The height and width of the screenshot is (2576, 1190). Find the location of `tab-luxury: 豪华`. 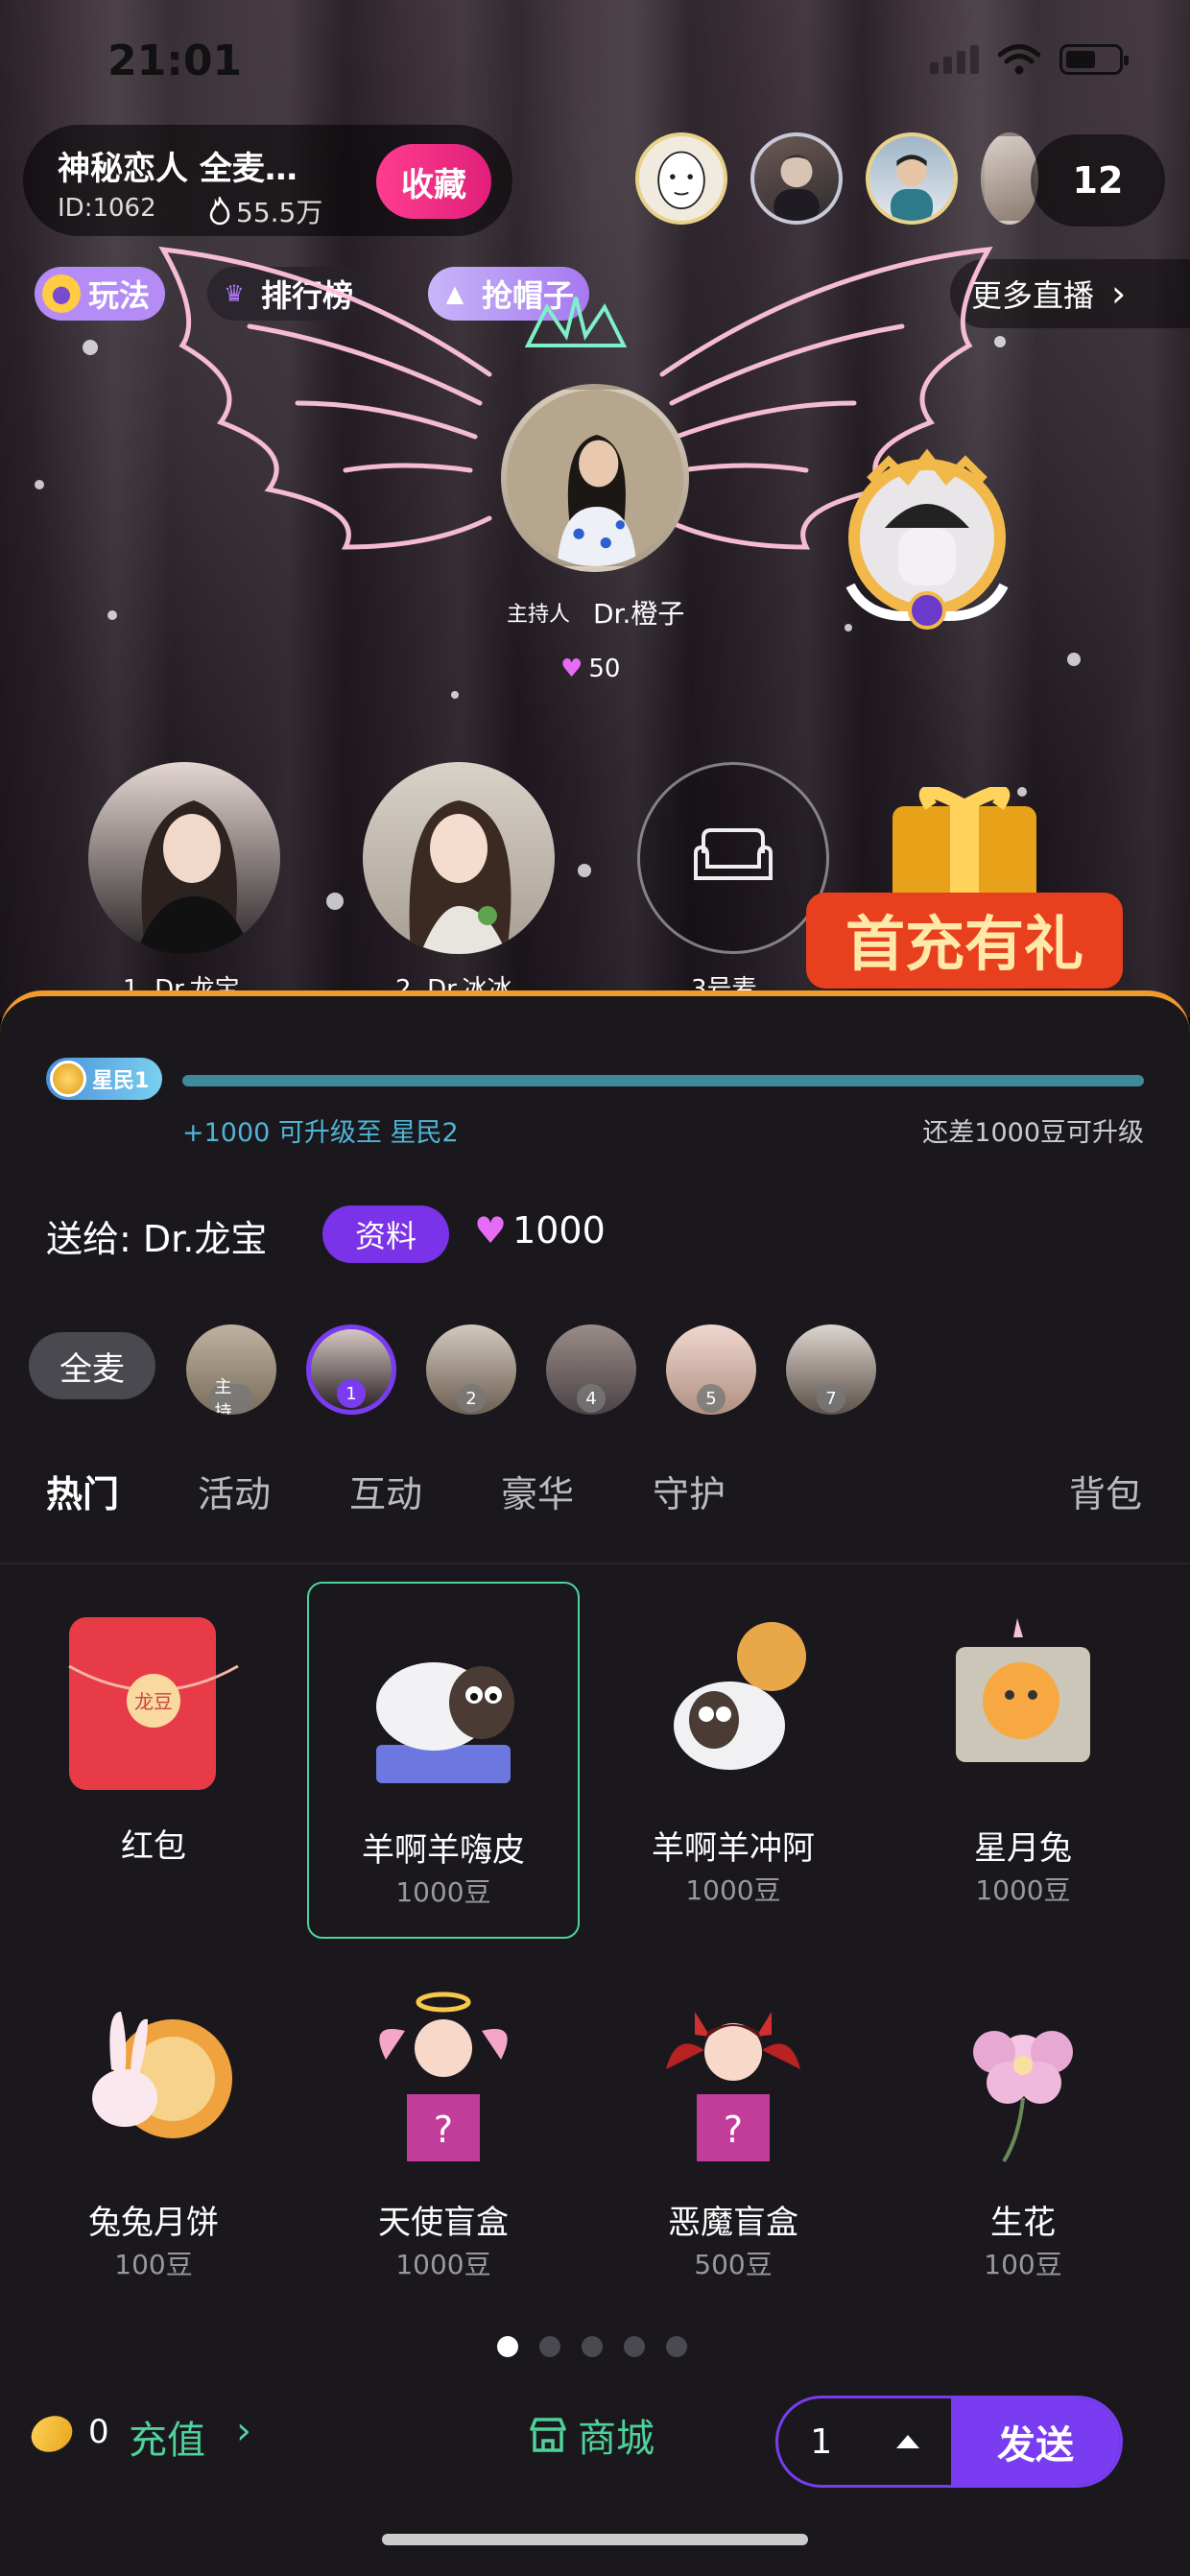

tab-luxury: 豪华 is located at coordinates (537, 1491).